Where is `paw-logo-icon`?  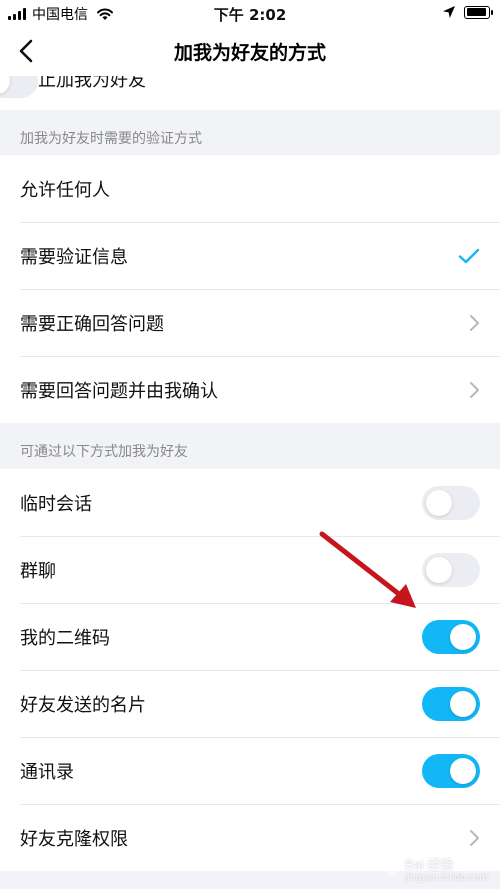 paw-logo-icon is located at coordinates (392, 868).